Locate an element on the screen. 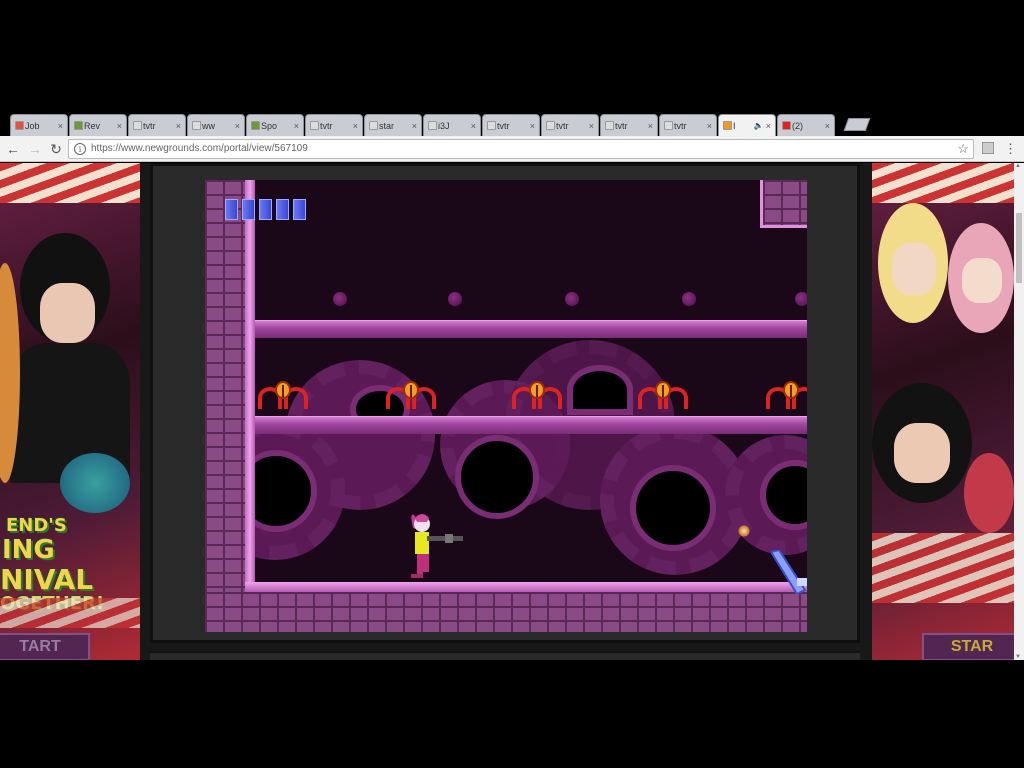  browser-tab: ww × is located at coordinates (216, 125).